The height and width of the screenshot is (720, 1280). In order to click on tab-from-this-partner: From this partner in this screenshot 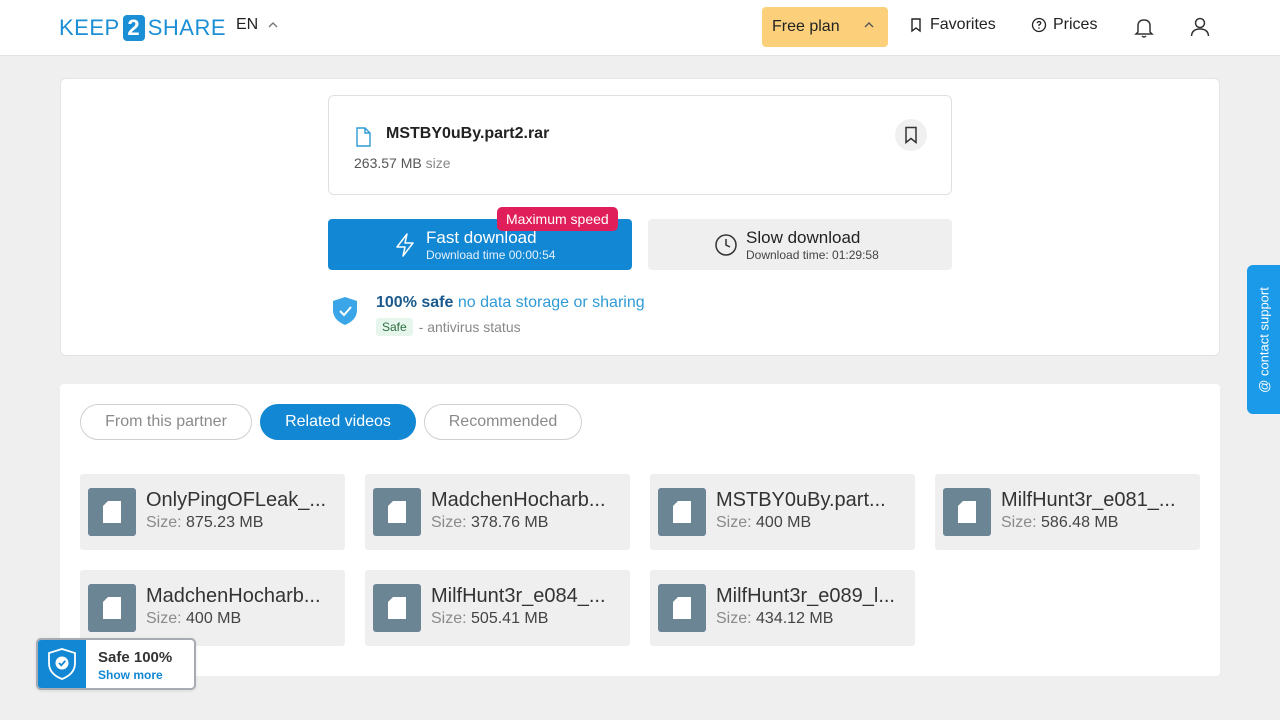, I will do `click(166, 422)`.